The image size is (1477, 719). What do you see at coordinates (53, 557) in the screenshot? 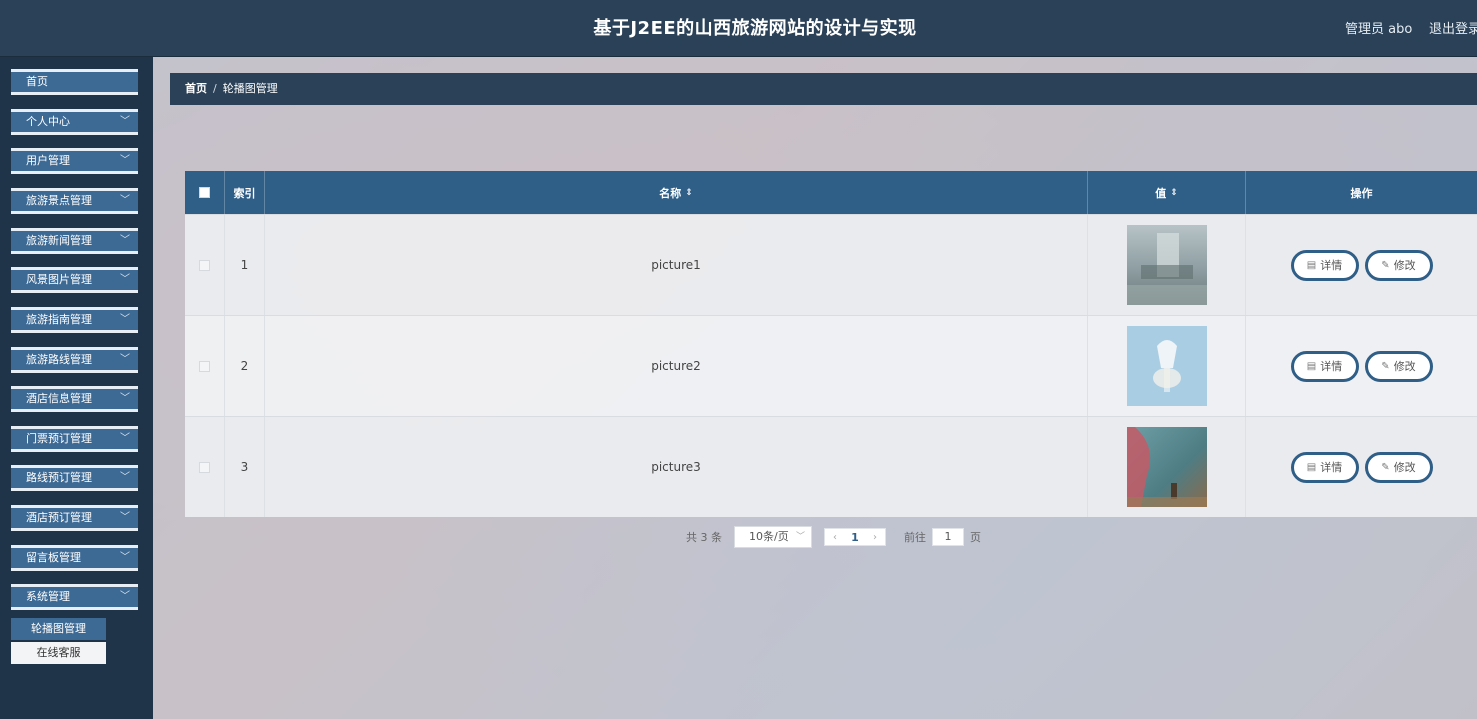
I see `sidebar-item-label: 留言板管理` at bounding box center [53, 557].